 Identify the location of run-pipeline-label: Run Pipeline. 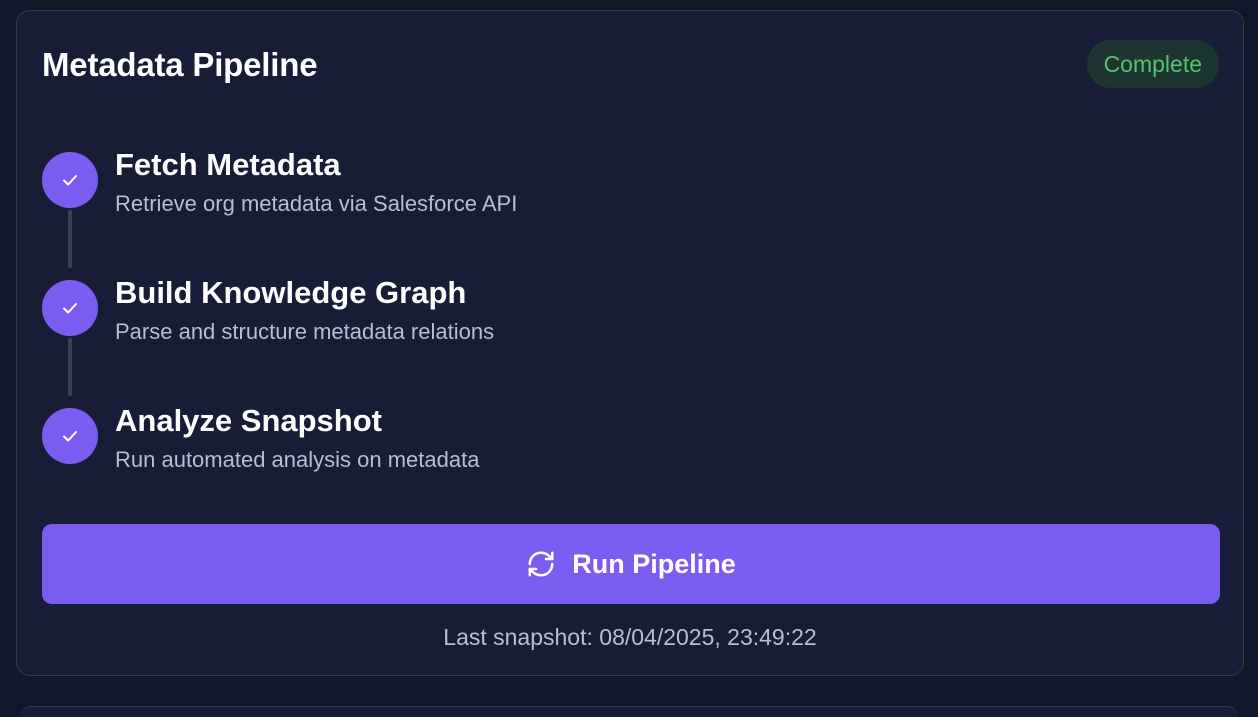
(654, 563).